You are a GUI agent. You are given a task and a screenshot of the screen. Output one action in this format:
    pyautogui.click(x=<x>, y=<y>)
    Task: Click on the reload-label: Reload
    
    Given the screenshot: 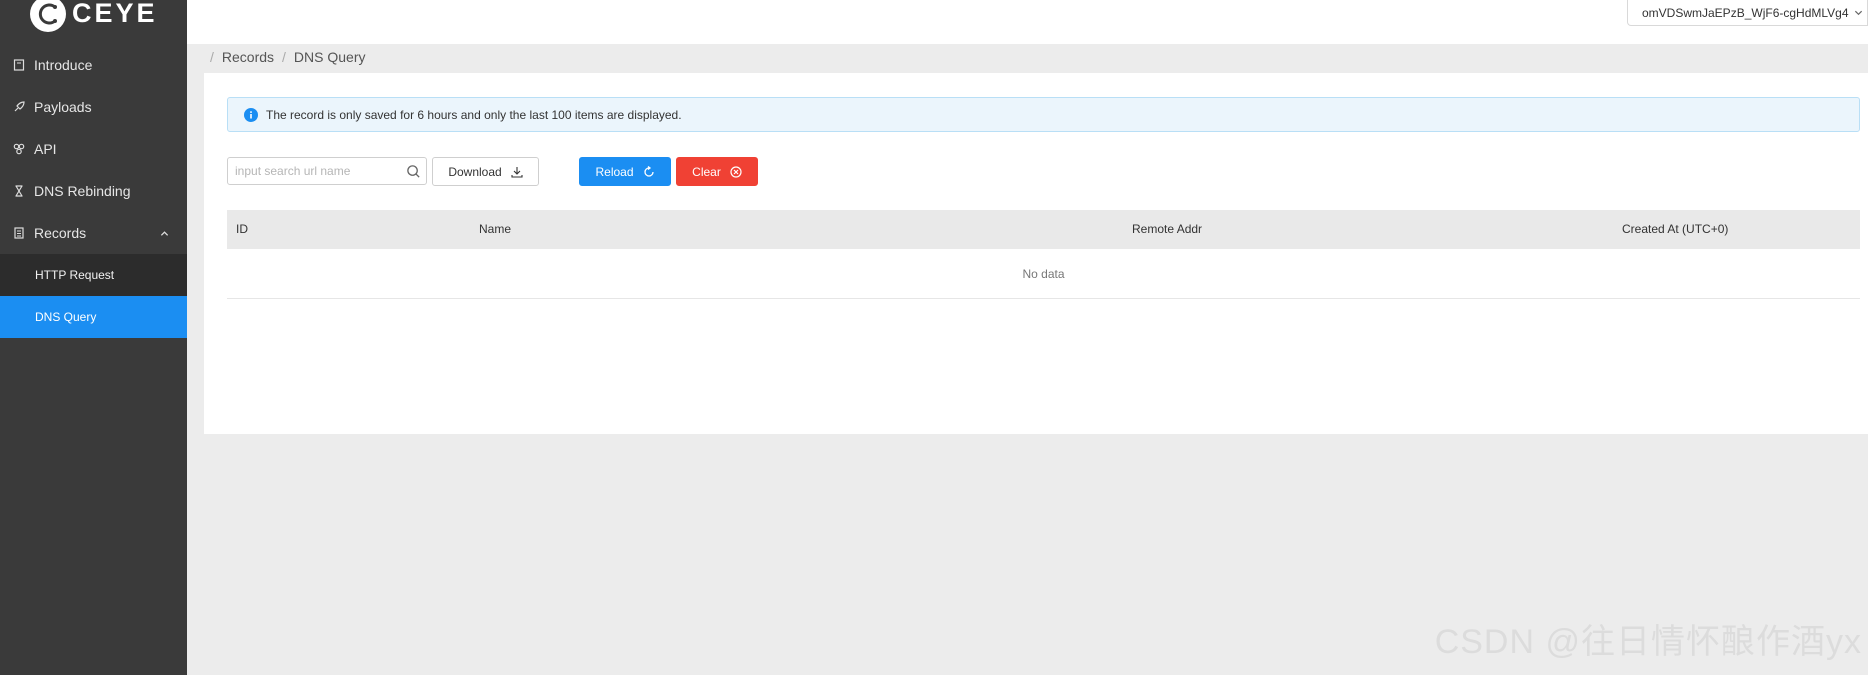 What is the action you would take?
    pyautogui.click(x=614, y=171)
    